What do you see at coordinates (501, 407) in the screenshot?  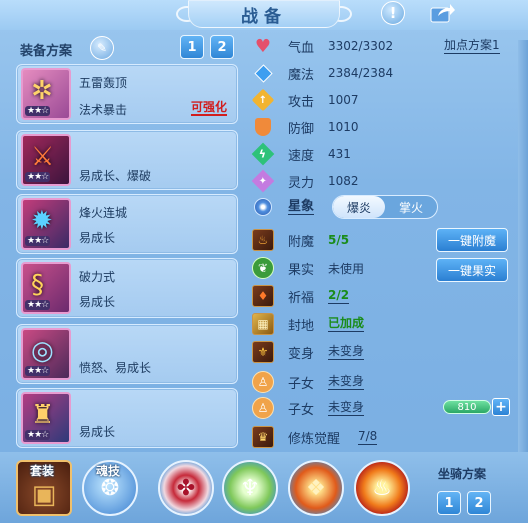 I see `add-exp-button: +` at bounding box center [501, 407].